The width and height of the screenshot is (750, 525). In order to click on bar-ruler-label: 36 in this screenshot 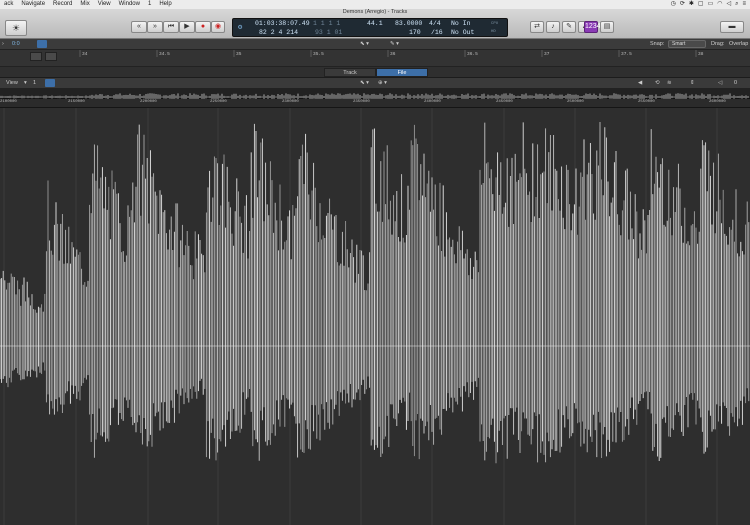, I will do `click(393, 54)`.